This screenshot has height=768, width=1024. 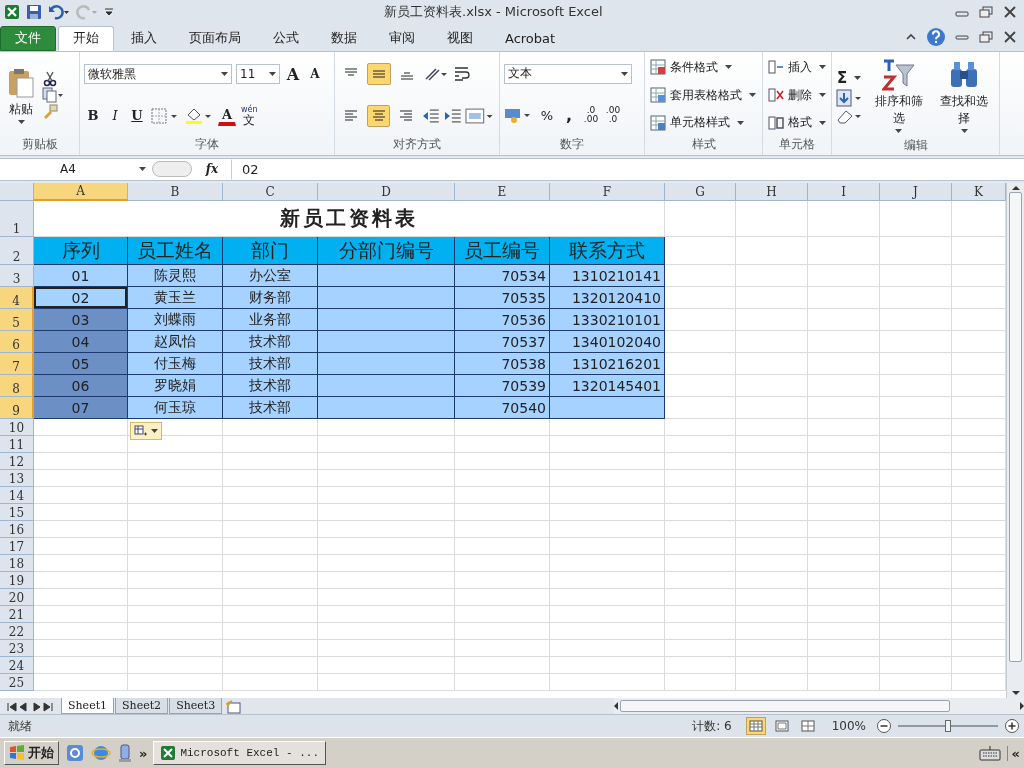 I want to click on decrease-decimal-button: .00 .0, so click(x=613, y=115).